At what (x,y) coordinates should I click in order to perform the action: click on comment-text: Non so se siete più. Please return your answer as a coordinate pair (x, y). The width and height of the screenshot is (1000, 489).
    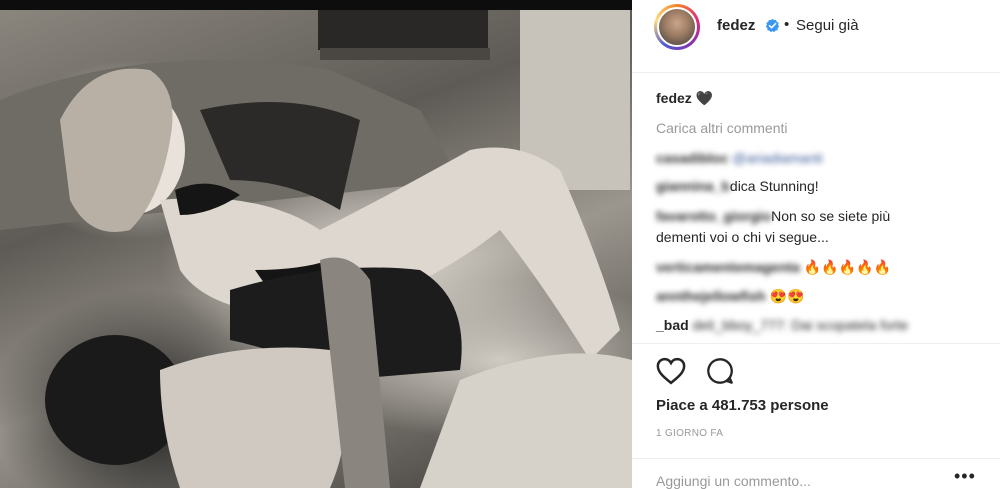
    Looking at the image, I should click on (831, 216).